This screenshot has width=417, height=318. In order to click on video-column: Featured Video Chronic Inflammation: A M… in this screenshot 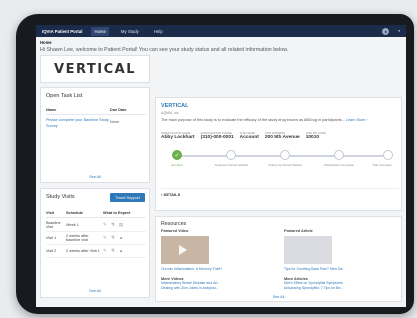, I will do `click(215, 260)`.